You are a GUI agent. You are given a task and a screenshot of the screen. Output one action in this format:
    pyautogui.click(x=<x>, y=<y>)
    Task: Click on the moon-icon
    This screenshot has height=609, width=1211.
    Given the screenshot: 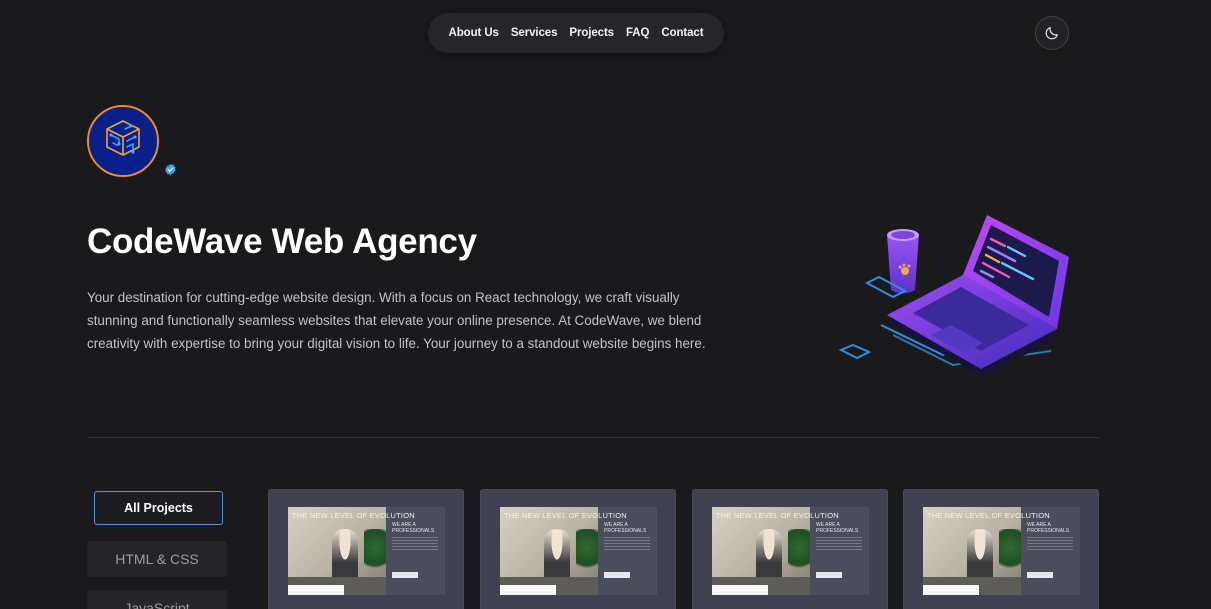 What is the action you would take?
    pyautogui.click(x=1051, y=33)
    